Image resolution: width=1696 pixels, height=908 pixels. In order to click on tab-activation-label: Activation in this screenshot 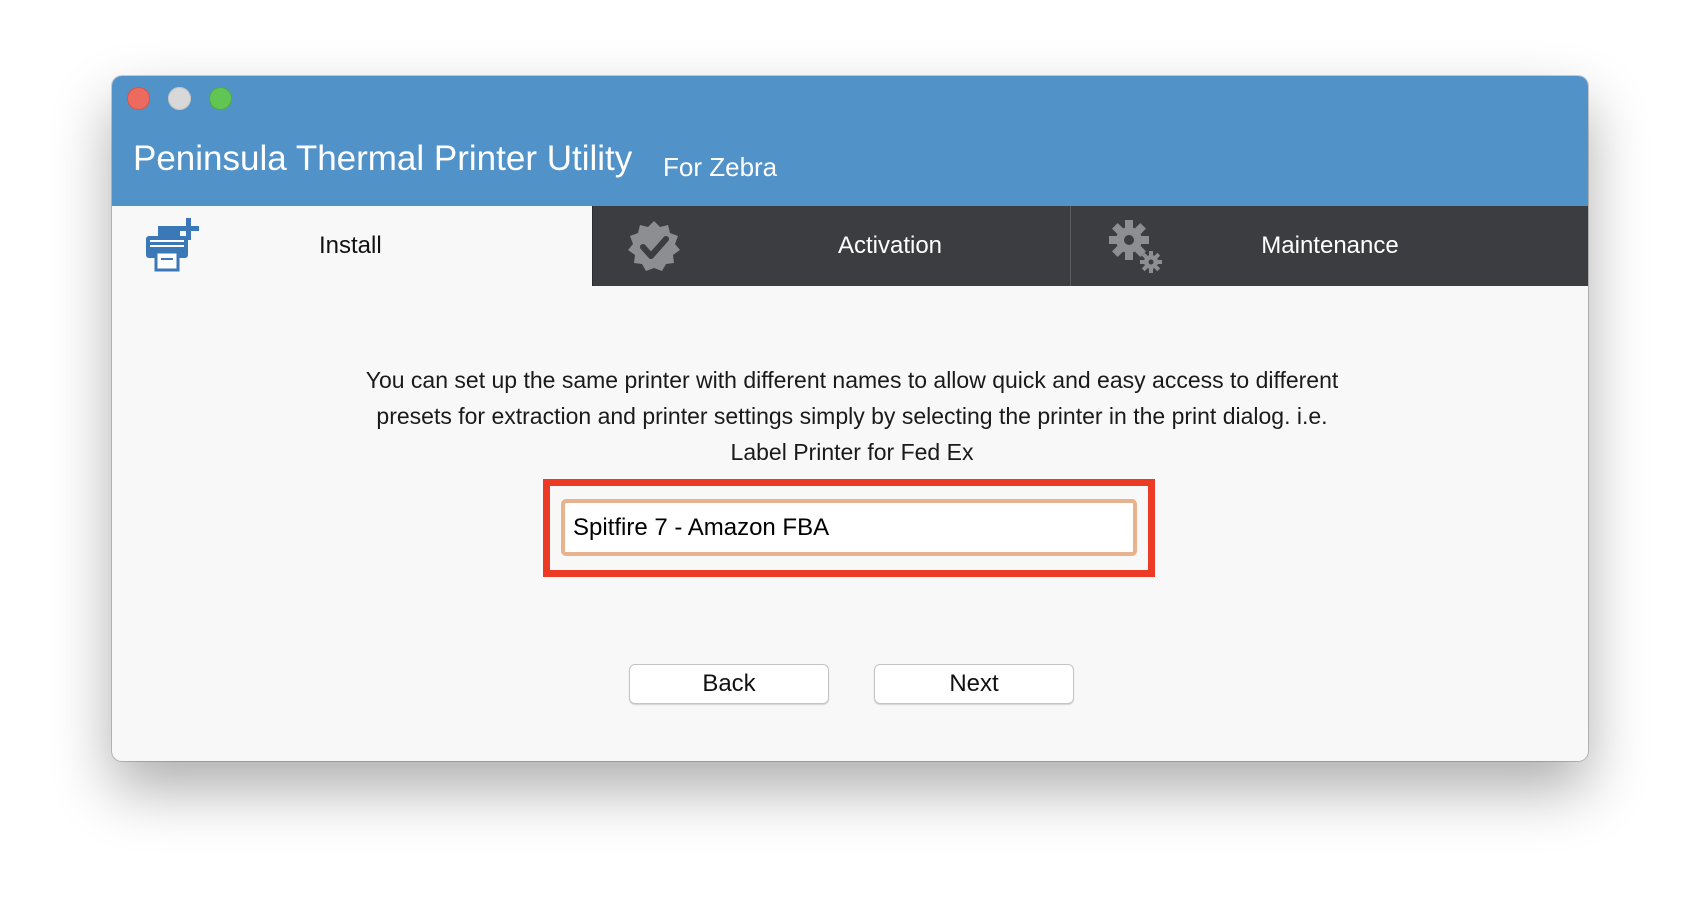, I will do `click(890, 245)`.